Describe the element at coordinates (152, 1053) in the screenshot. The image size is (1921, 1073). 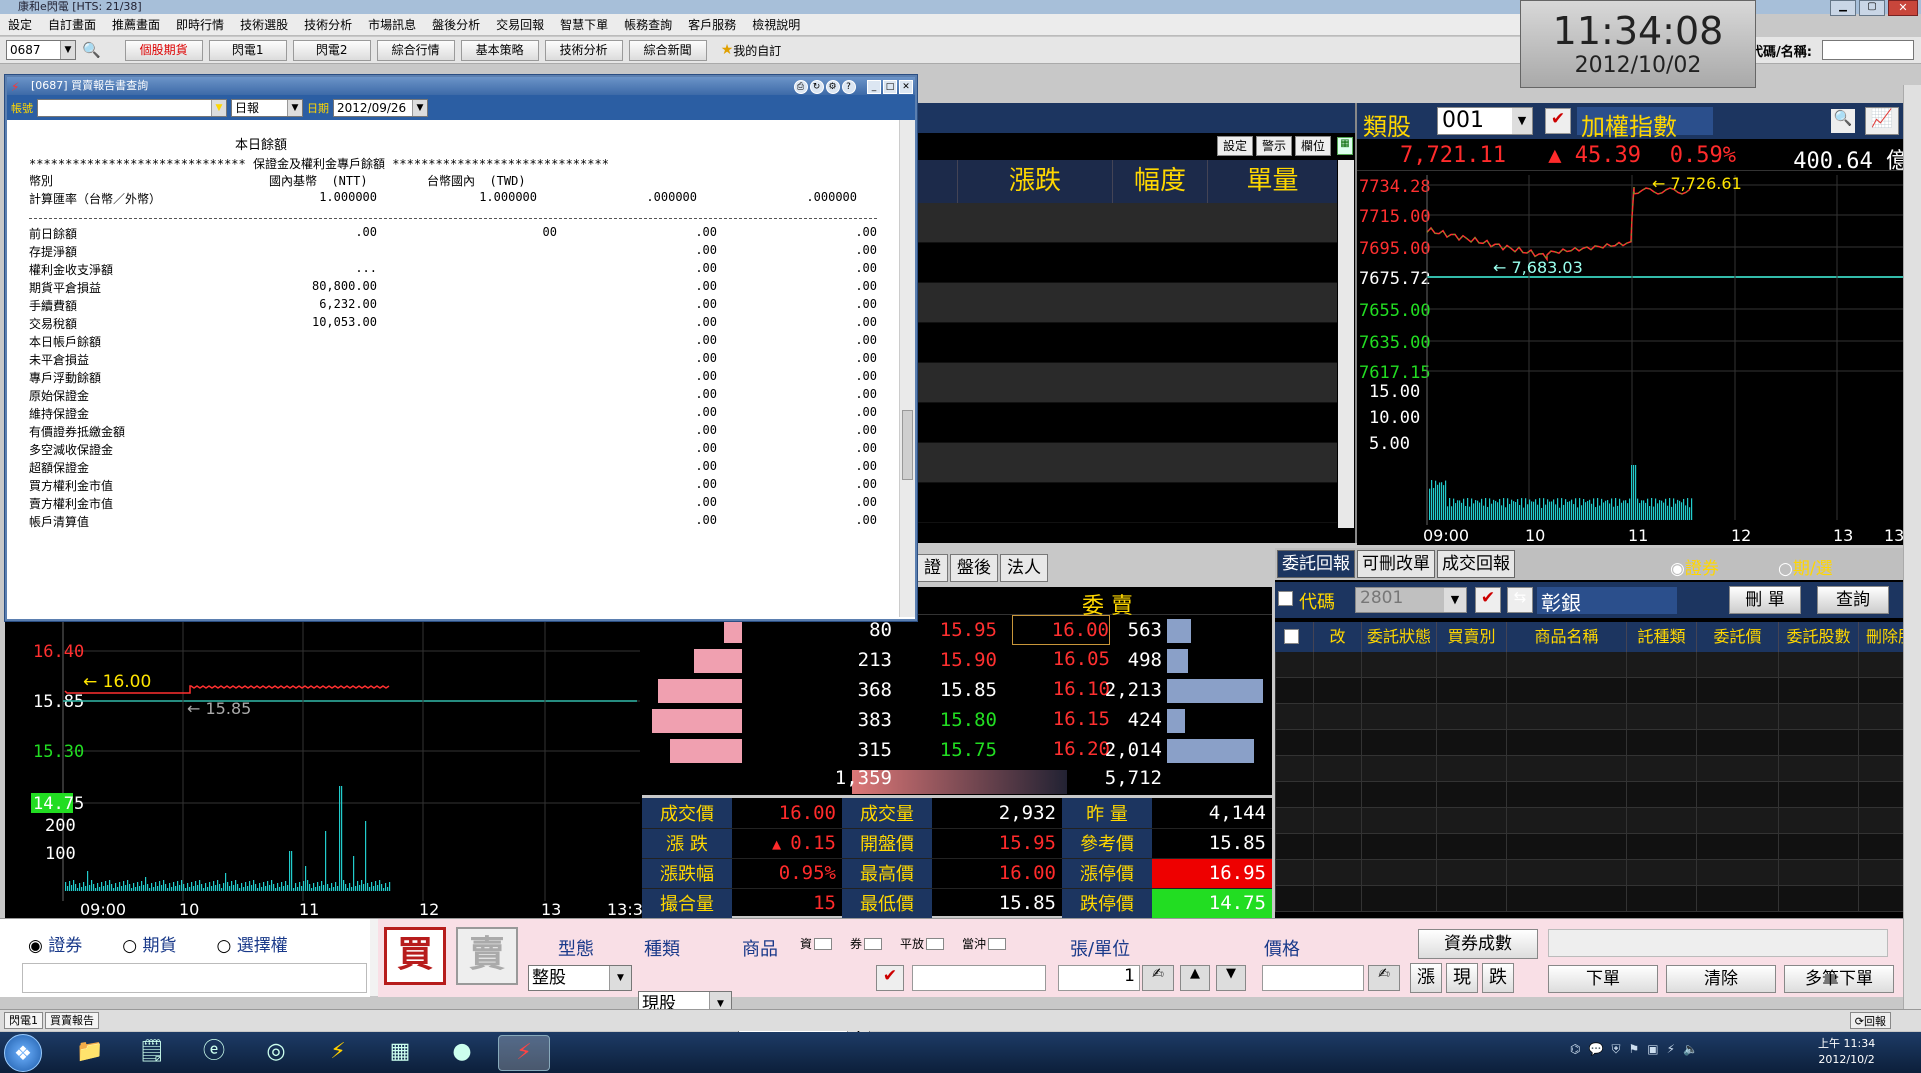
I see `notes-icon: 🗒` at that location.